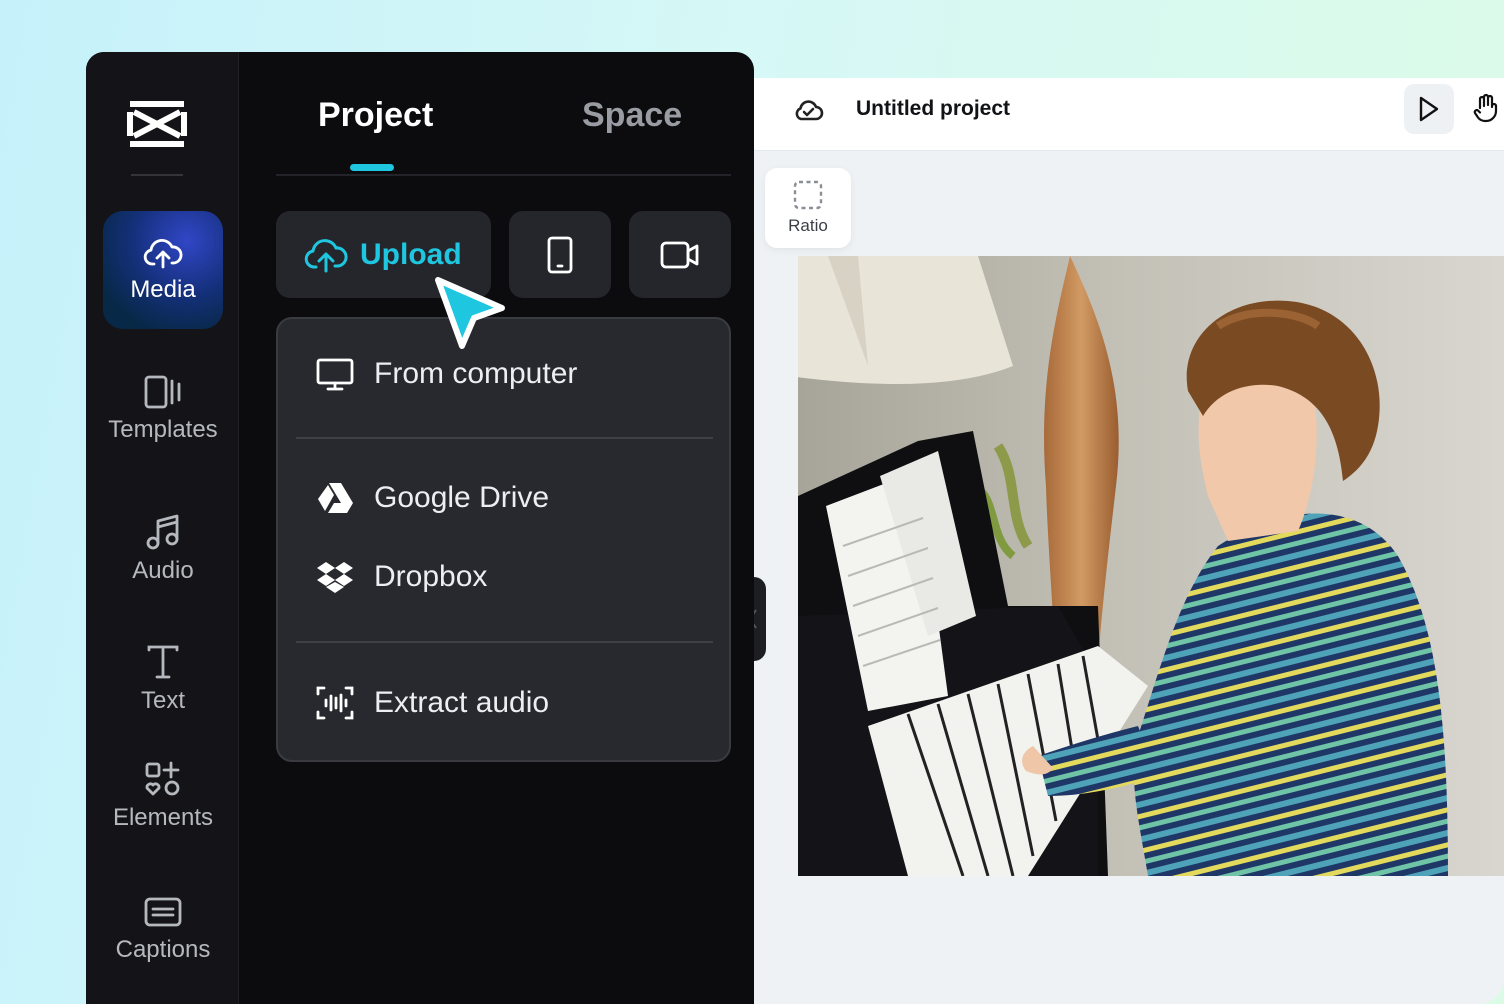 The width and height of the screenshot is (1504, 1004). I want to click on extract-audio-icon, so click(335, 703).